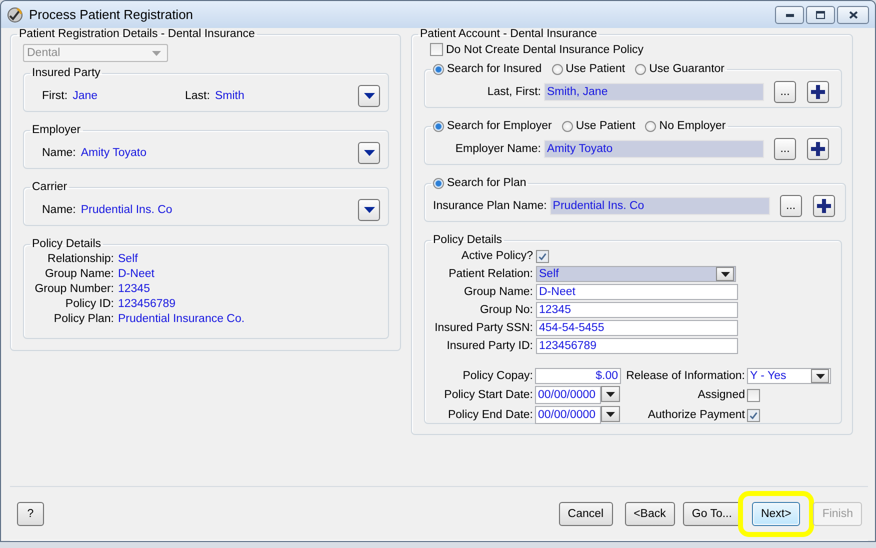  I want to click on group-title: Carrier, so click(50, 187).